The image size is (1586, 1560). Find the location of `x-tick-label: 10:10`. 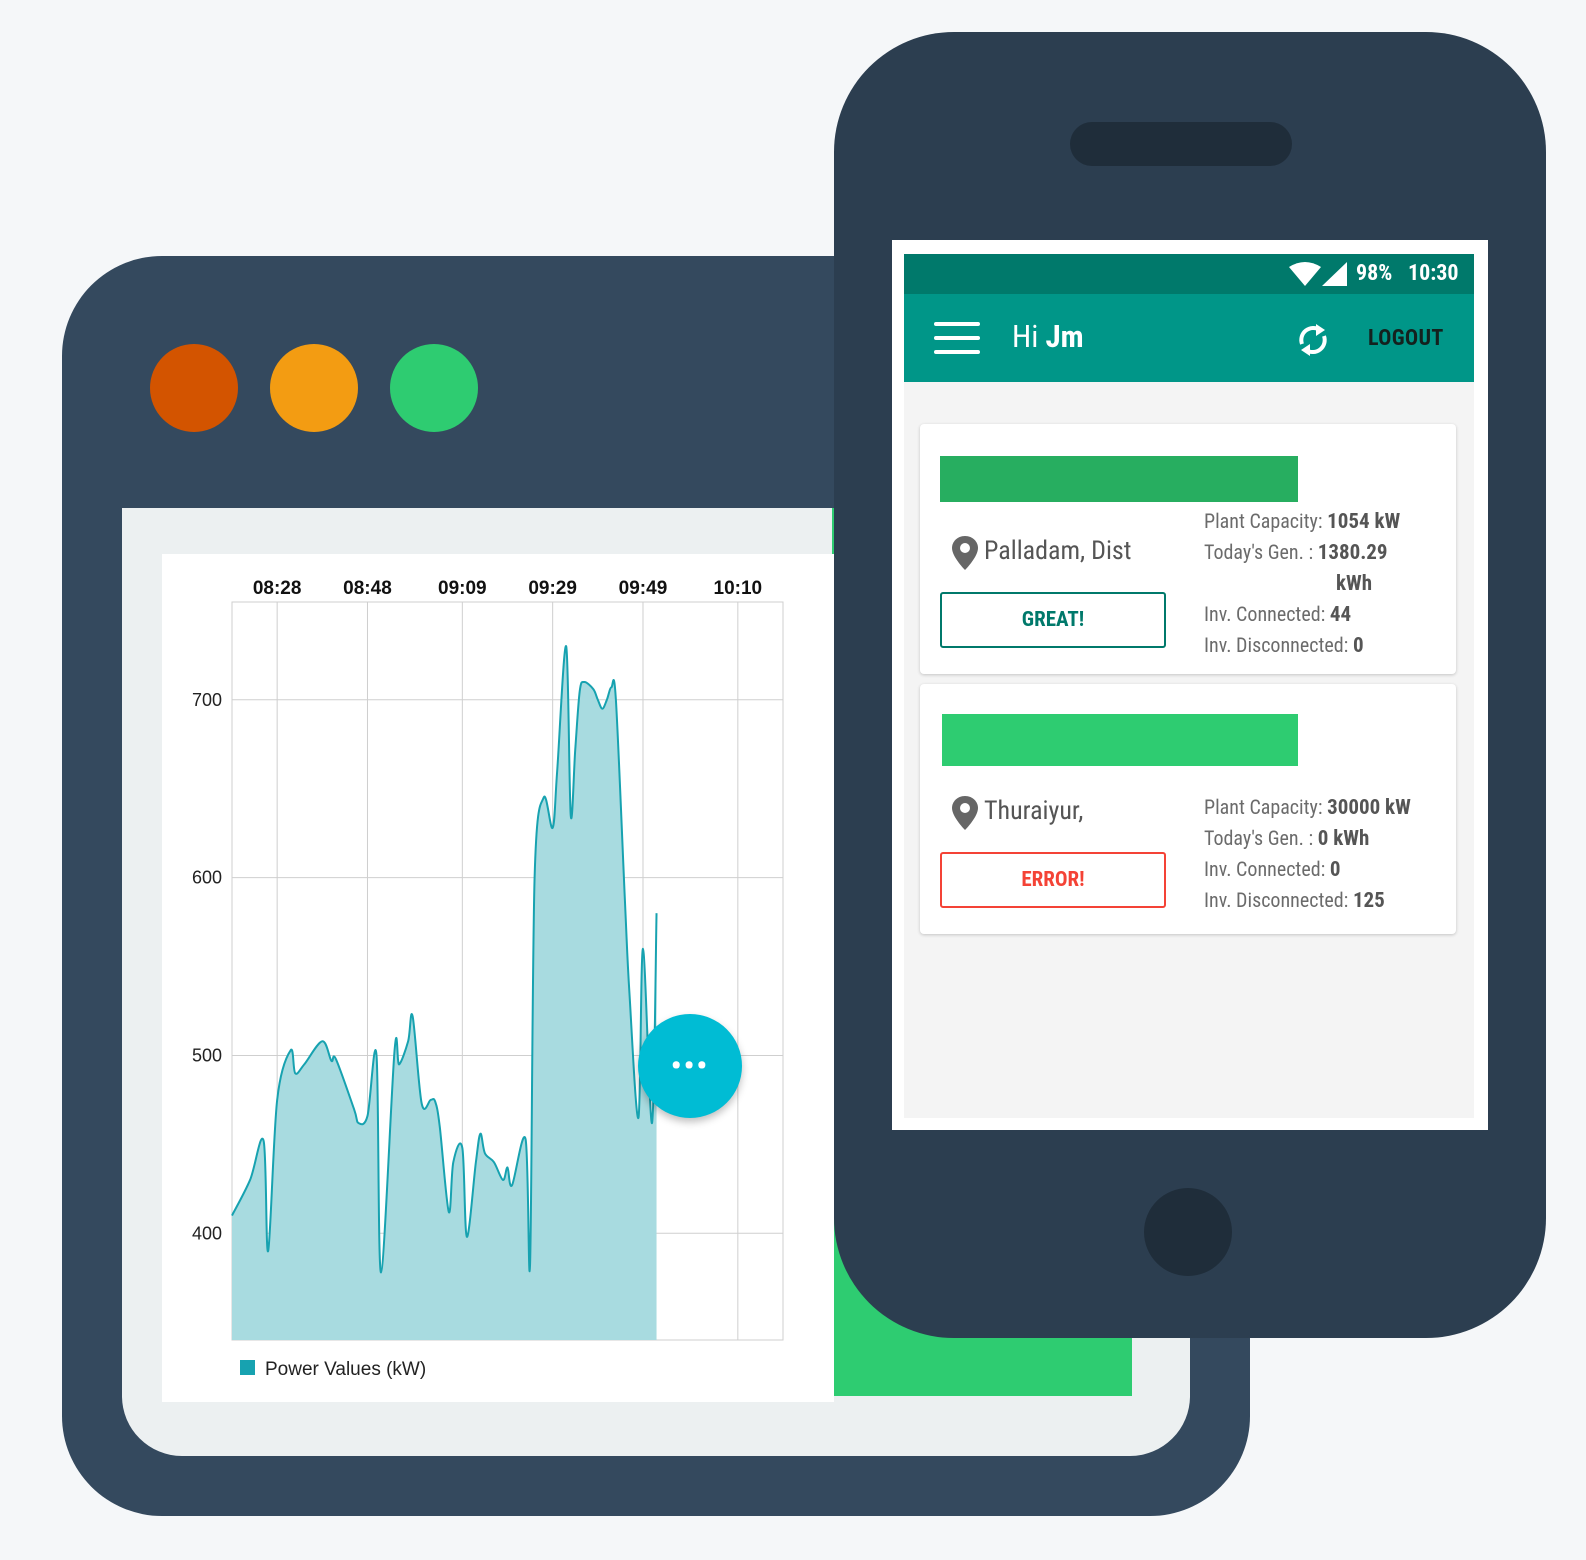

x-tick-label: 10:10 is located at coordinates (738, 588).